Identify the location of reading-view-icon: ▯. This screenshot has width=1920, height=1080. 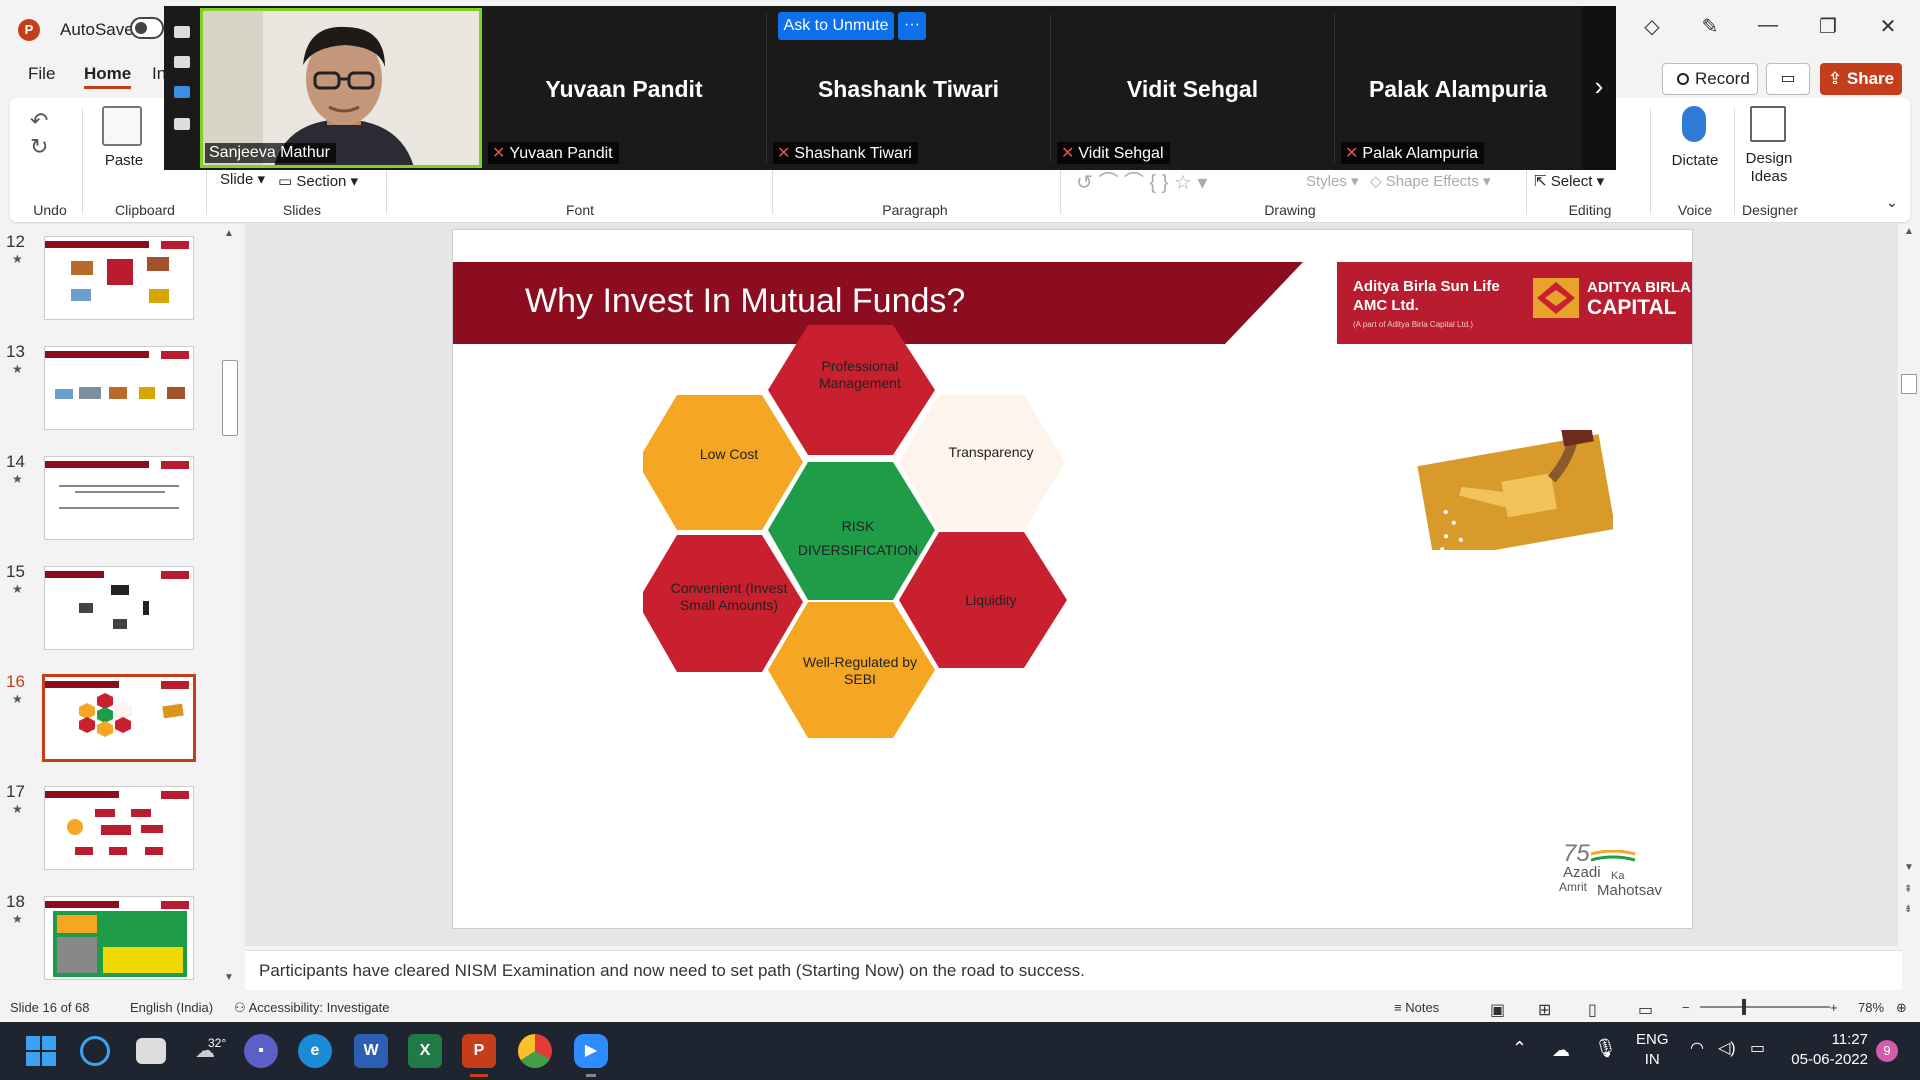
(1592, 1010).